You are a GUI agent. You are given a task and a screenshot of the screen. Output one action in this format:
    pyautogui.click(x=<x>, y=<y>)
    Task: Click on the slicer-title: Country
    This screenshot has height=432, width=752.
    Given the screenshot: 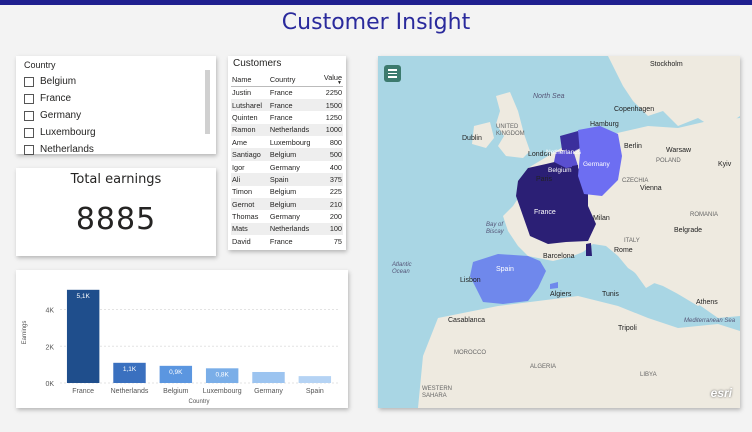 What is the action you would take?
    pyautogui.click(x=40, y=65)
    